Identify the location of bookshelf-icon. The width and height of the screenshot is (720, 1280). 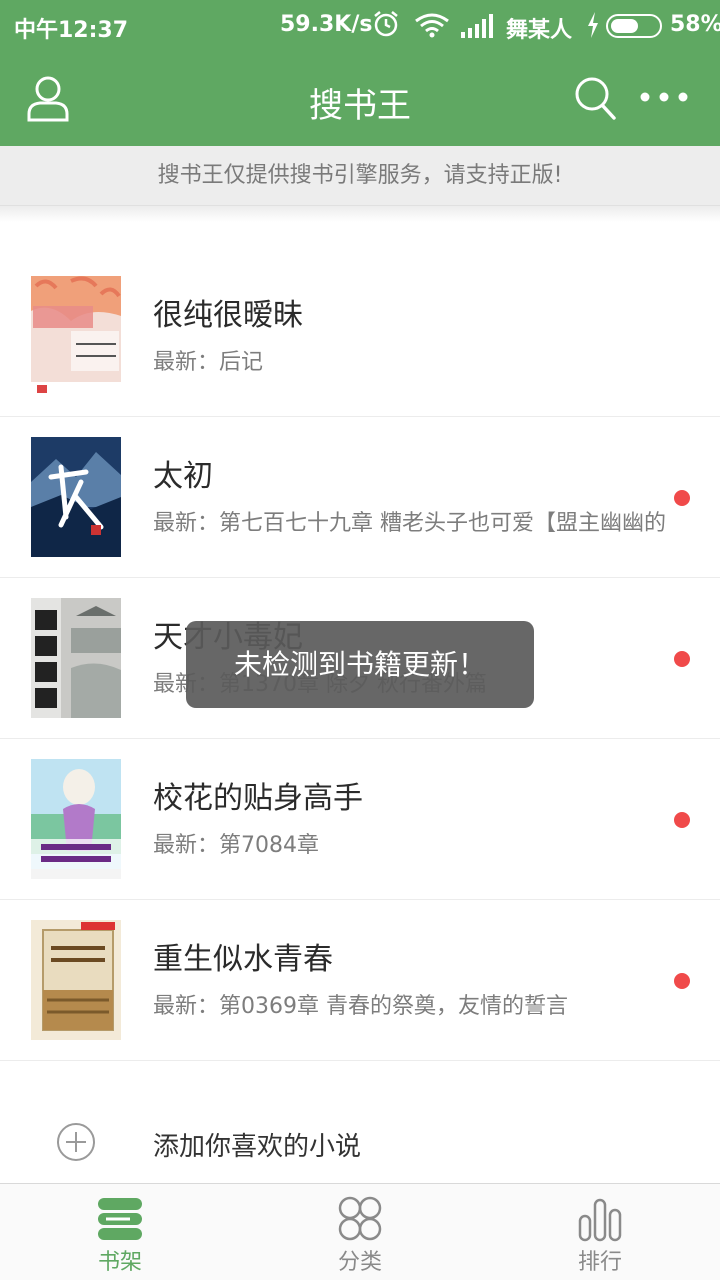
(120, 1219).